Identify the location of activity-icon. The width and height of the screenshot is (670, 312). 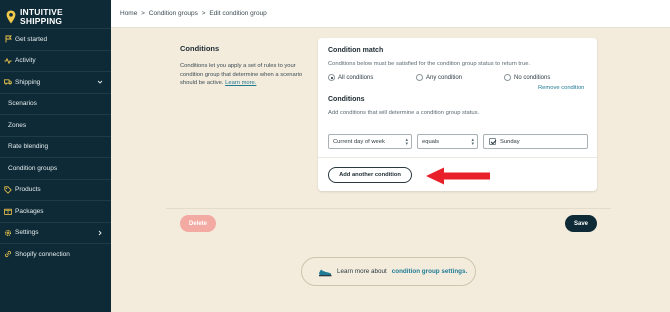
(8, 61).